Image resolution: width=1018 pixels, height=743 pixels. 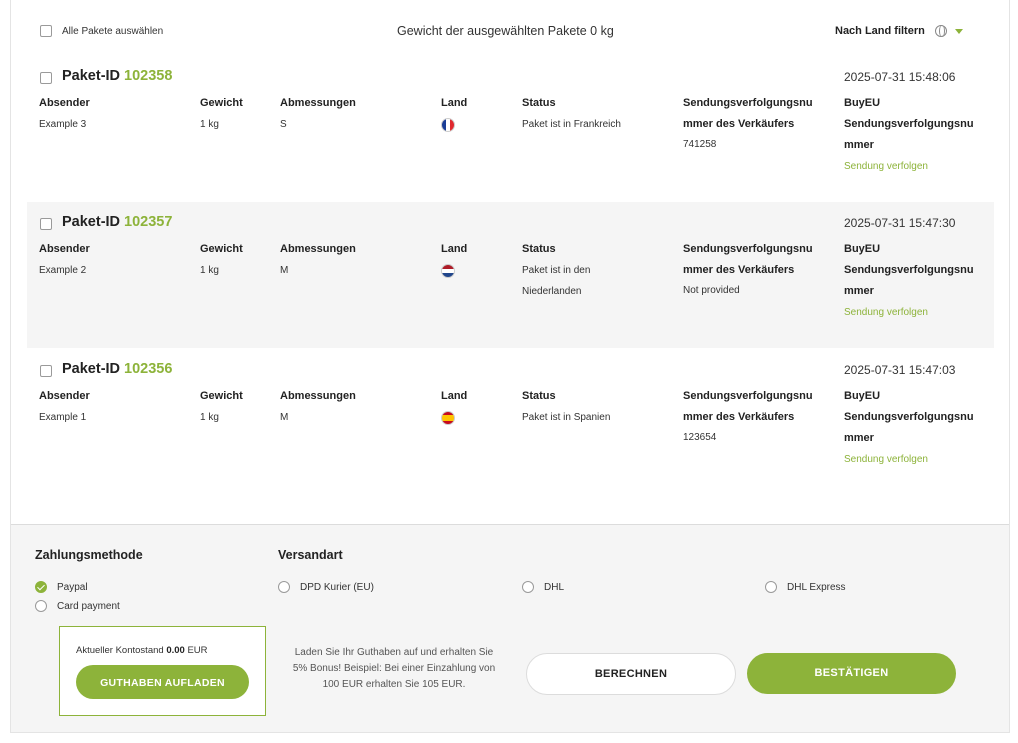 I want to click on status-value: Paket ist in Spanien, so click(x=566, y=417).